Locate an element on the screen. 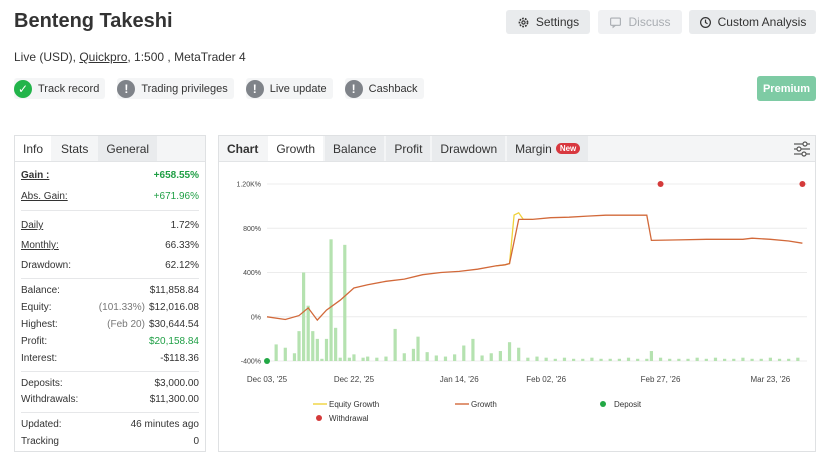 Image resolution: width=820 pixels, height=465 pixels. cashback-label: Cashback is located at coordinates (393, 88).